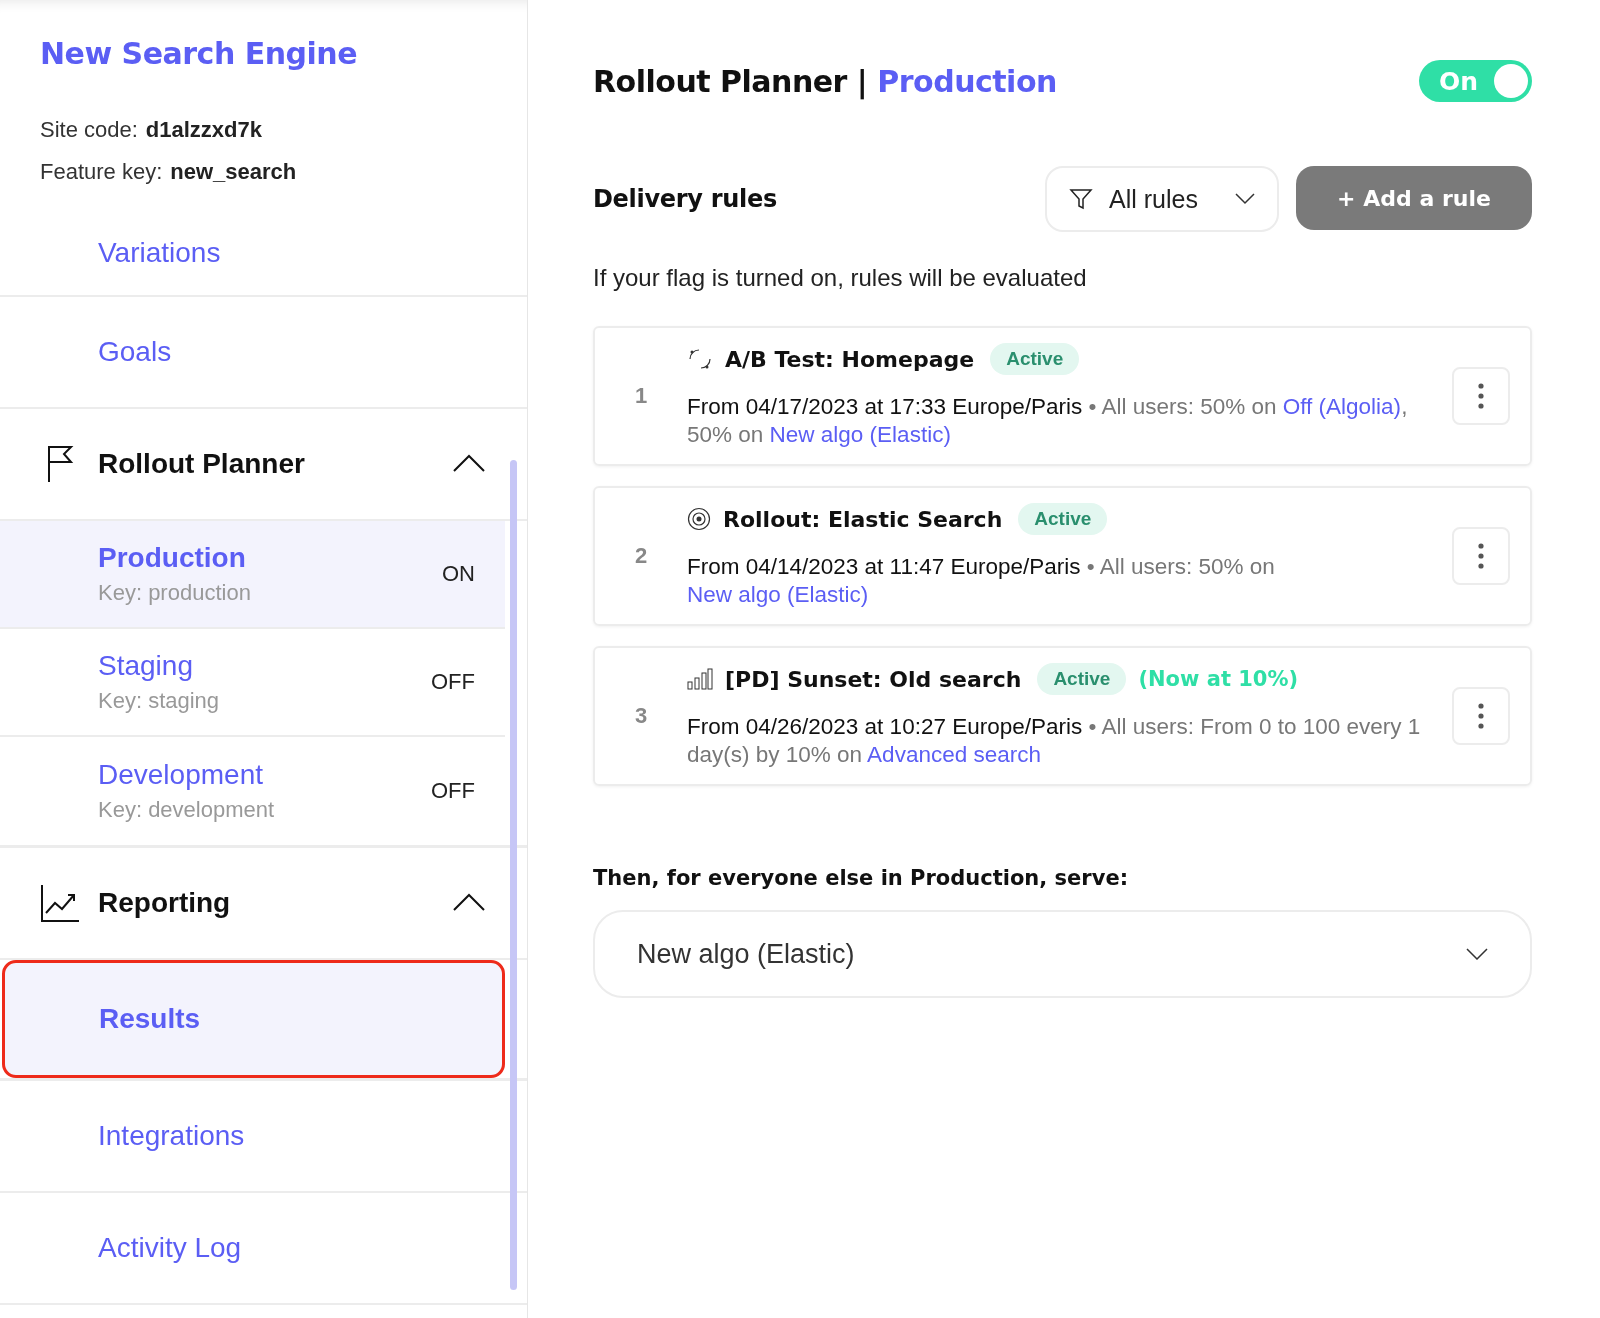 The height and width of the screenshot is (1318, 1600). What do you see at coordinates (840, 278) in the screenshot?
I see `rules-description: If your flag is turned on, rules will be evaluated` at bounding box center [840, 278].